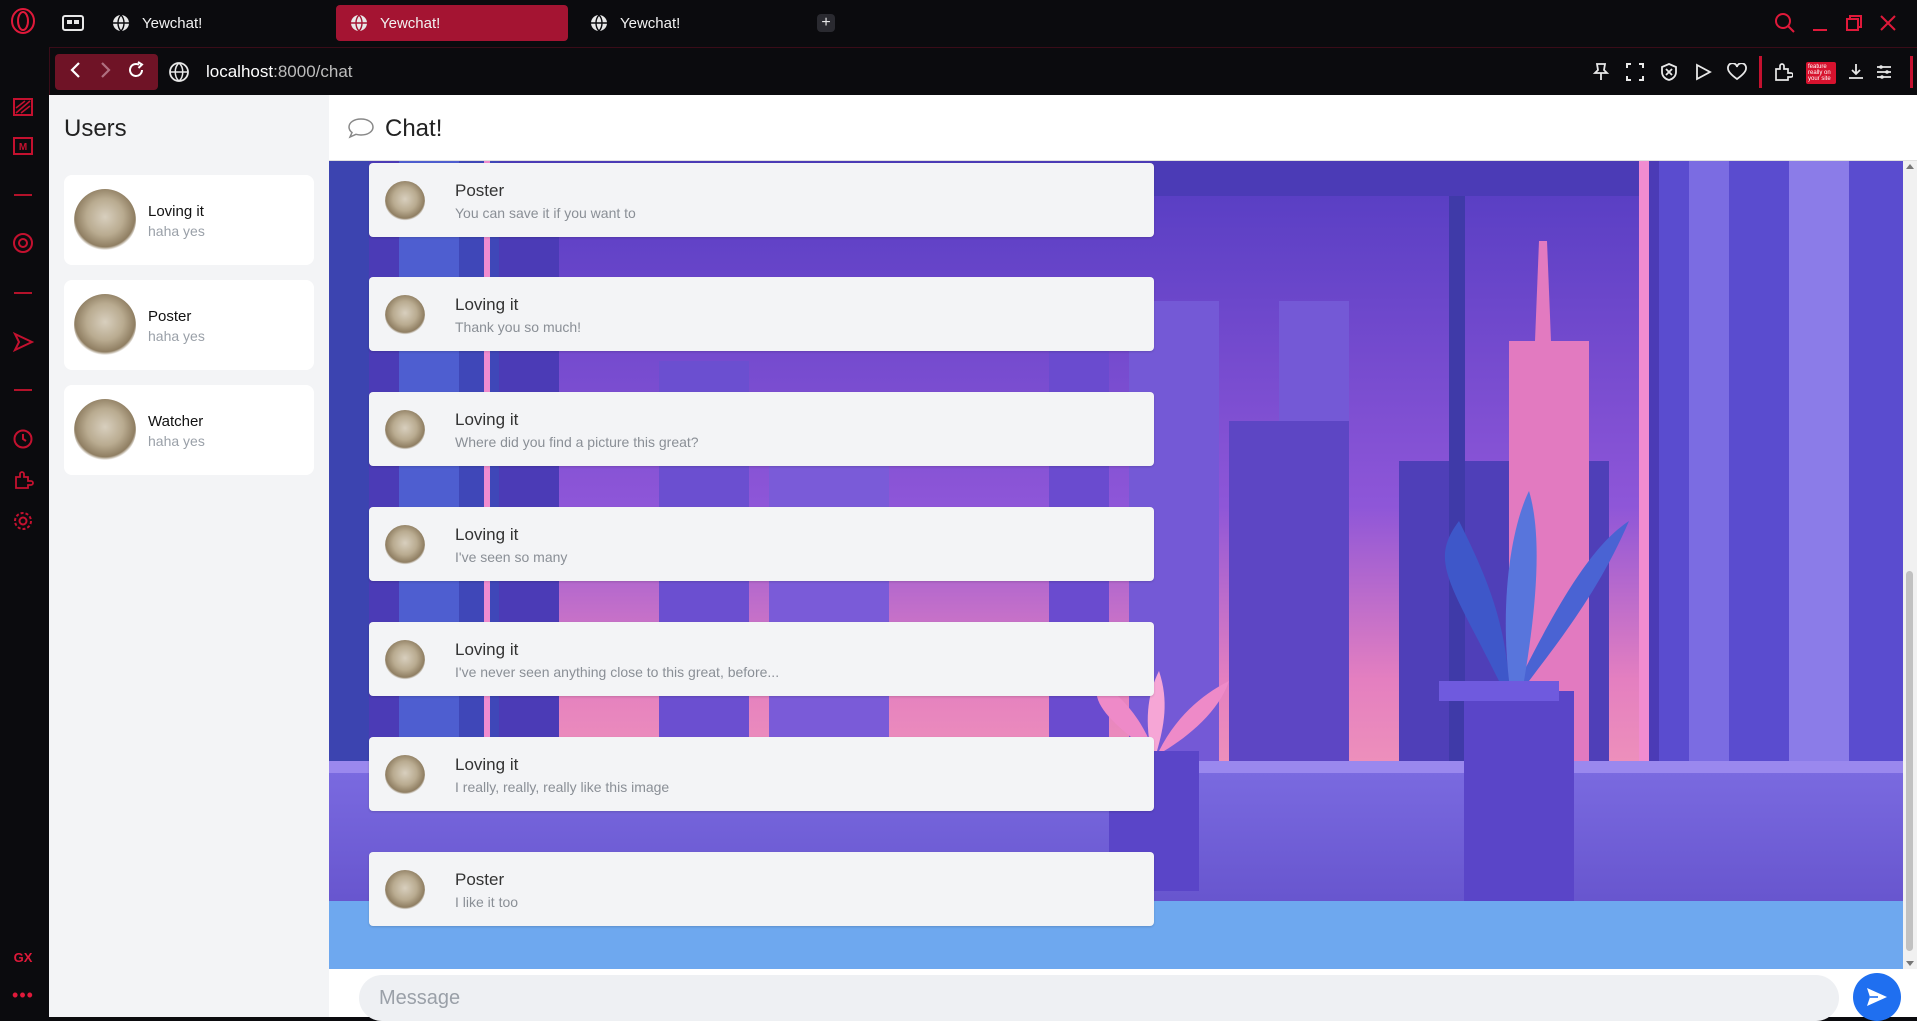 The width and height of the screenshot is (1917, 1021). I want to click on gx-badge: GX, so click(23, 957).